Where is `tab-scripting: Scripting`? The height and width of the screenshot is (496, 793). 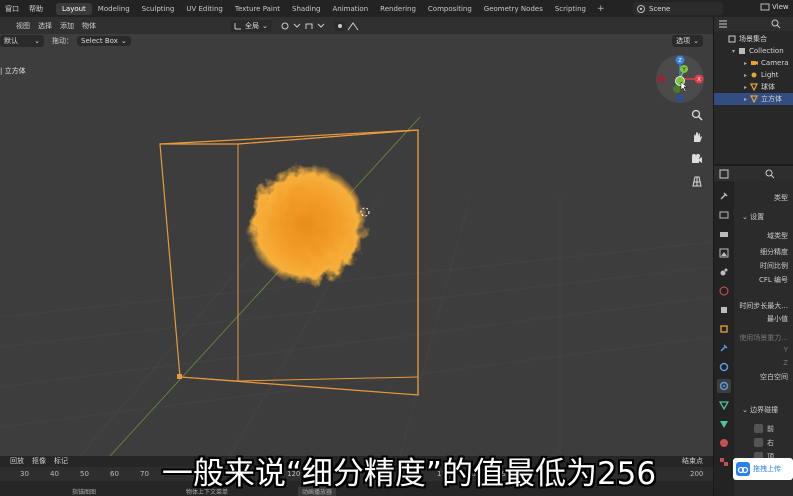 tab-scripting: Scripting is located at coordinates (570, 9).